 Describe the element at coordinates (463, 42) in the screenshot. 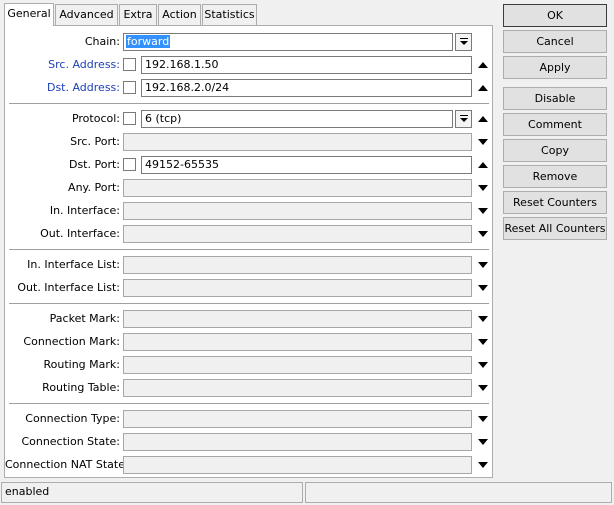

I see `chain-dropdown-icon` at that location.